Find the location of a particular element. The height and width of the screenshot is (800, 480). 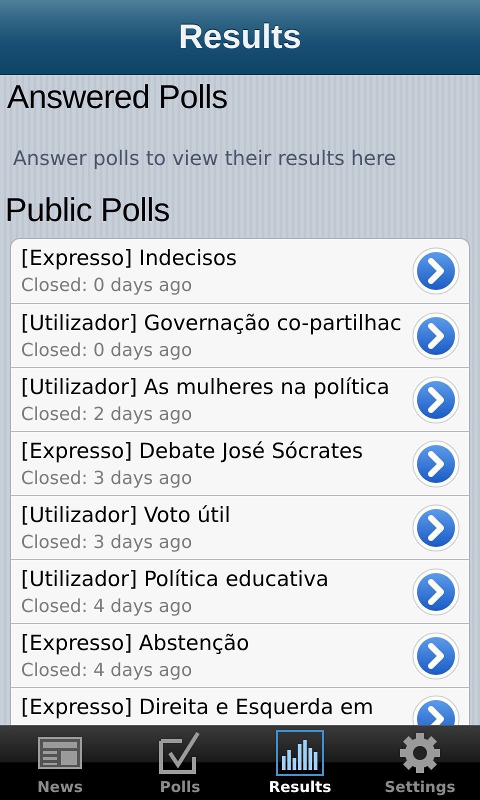

poll-title: [Expresso] Debate José Sócrates is located at coordinates (192, 451).